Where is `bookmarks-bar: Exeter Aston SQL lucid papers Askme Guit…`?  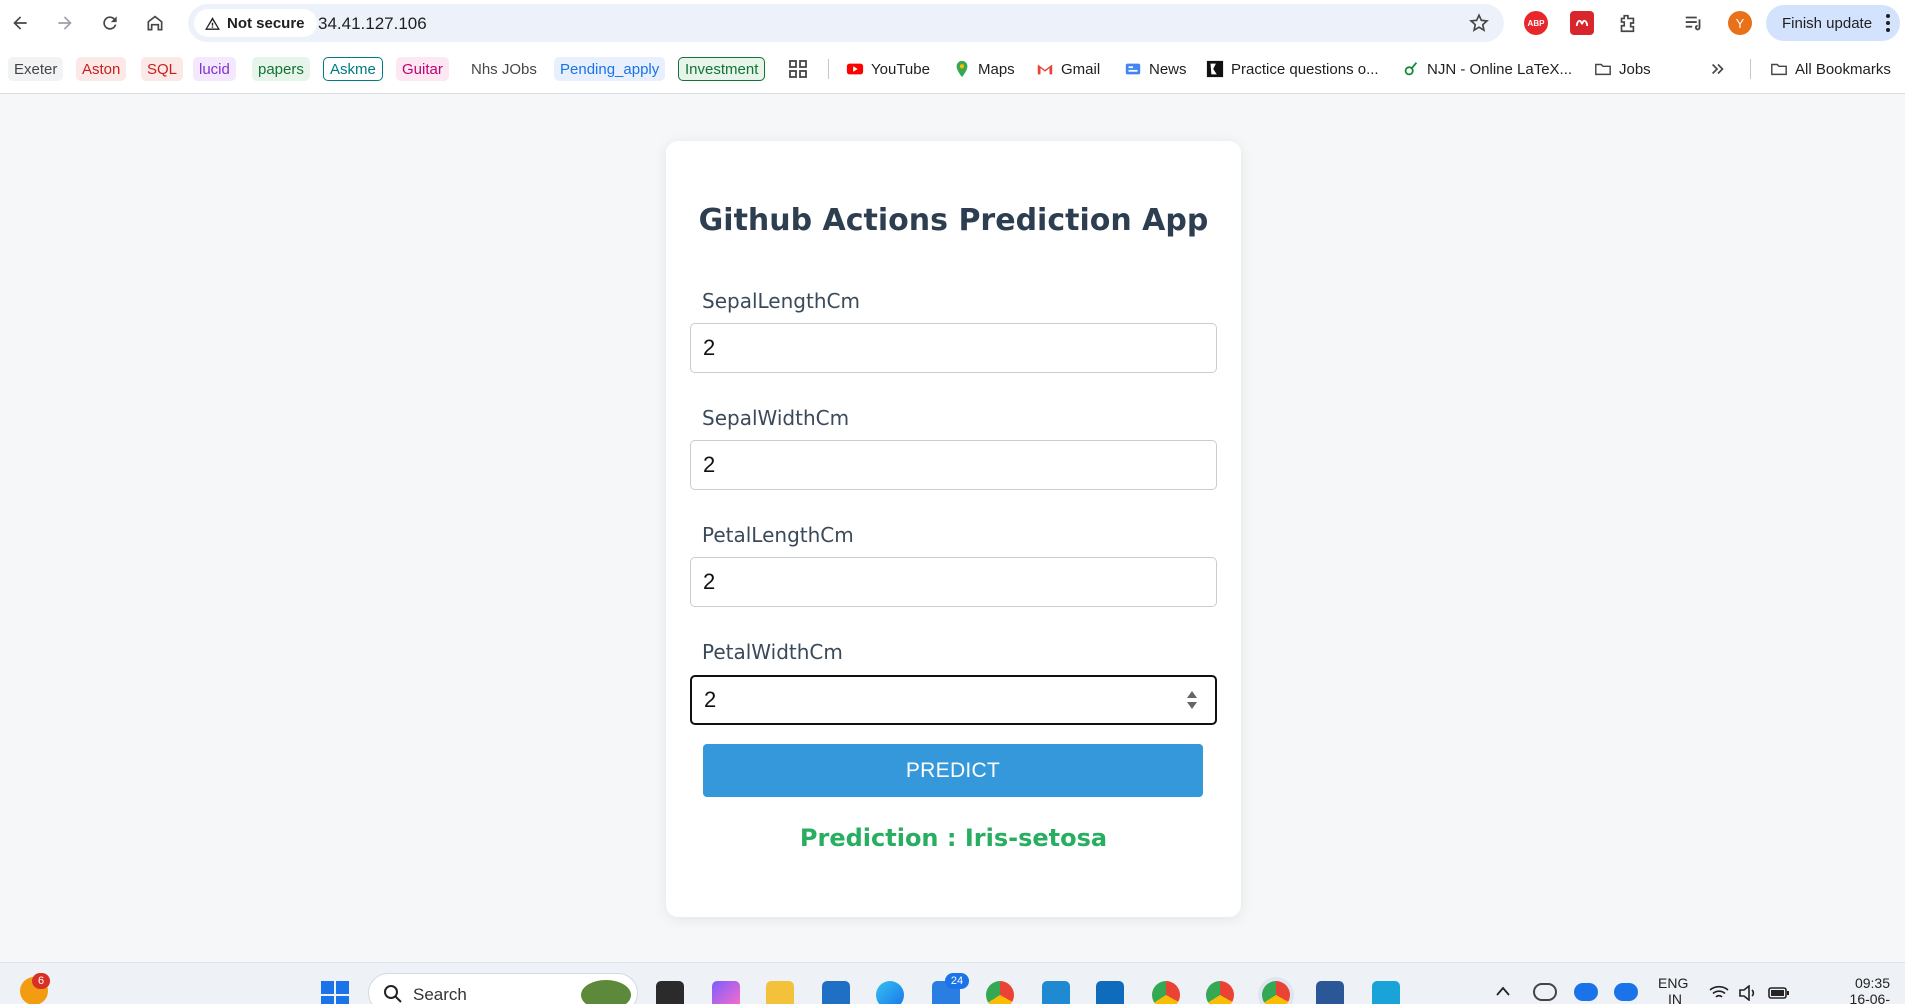
bookmarks-bar: Exeter Aston SQL lucid papers Askme Guit… is located at coordinates (952, 70).